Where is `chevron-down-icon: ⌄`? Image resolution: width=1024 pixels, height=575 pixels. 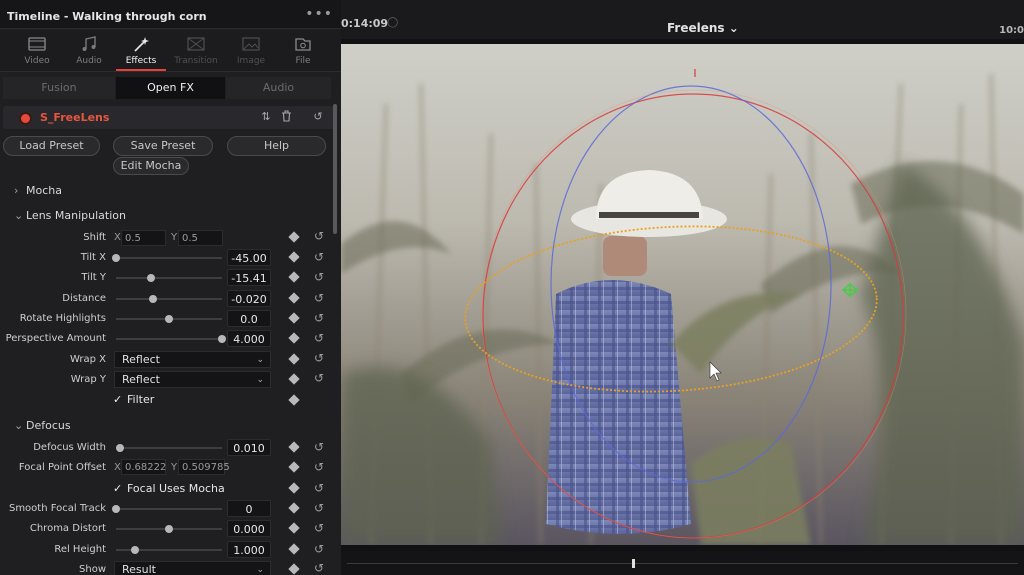
chevron-down-icon: ⌄ is located at coordinates (260, 380).